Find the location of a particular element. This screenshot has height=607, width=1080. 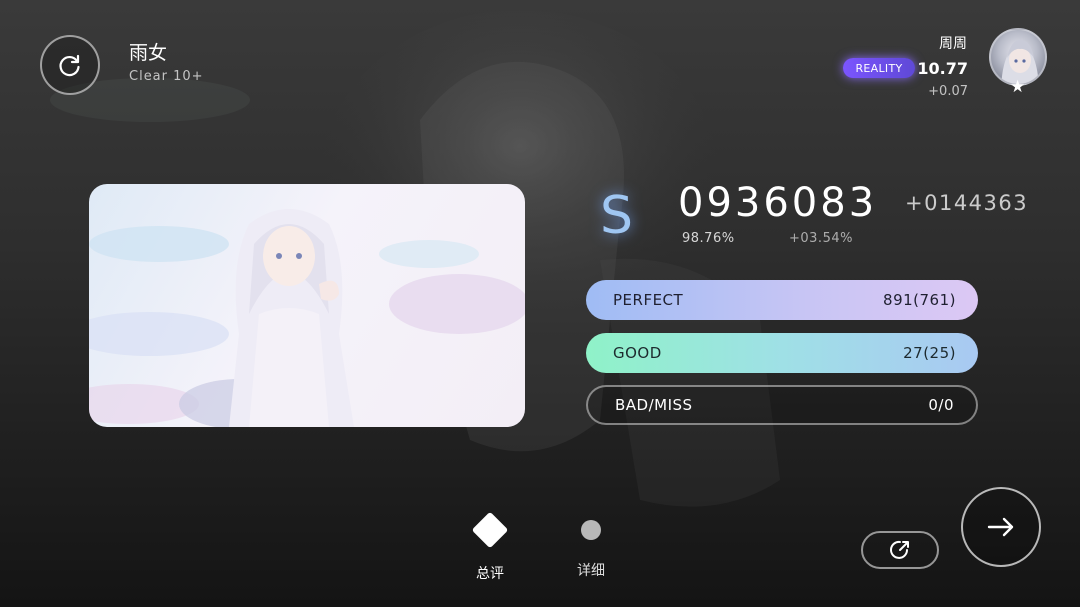

accuracy: 98.76% is located at coordinates (708, 238).